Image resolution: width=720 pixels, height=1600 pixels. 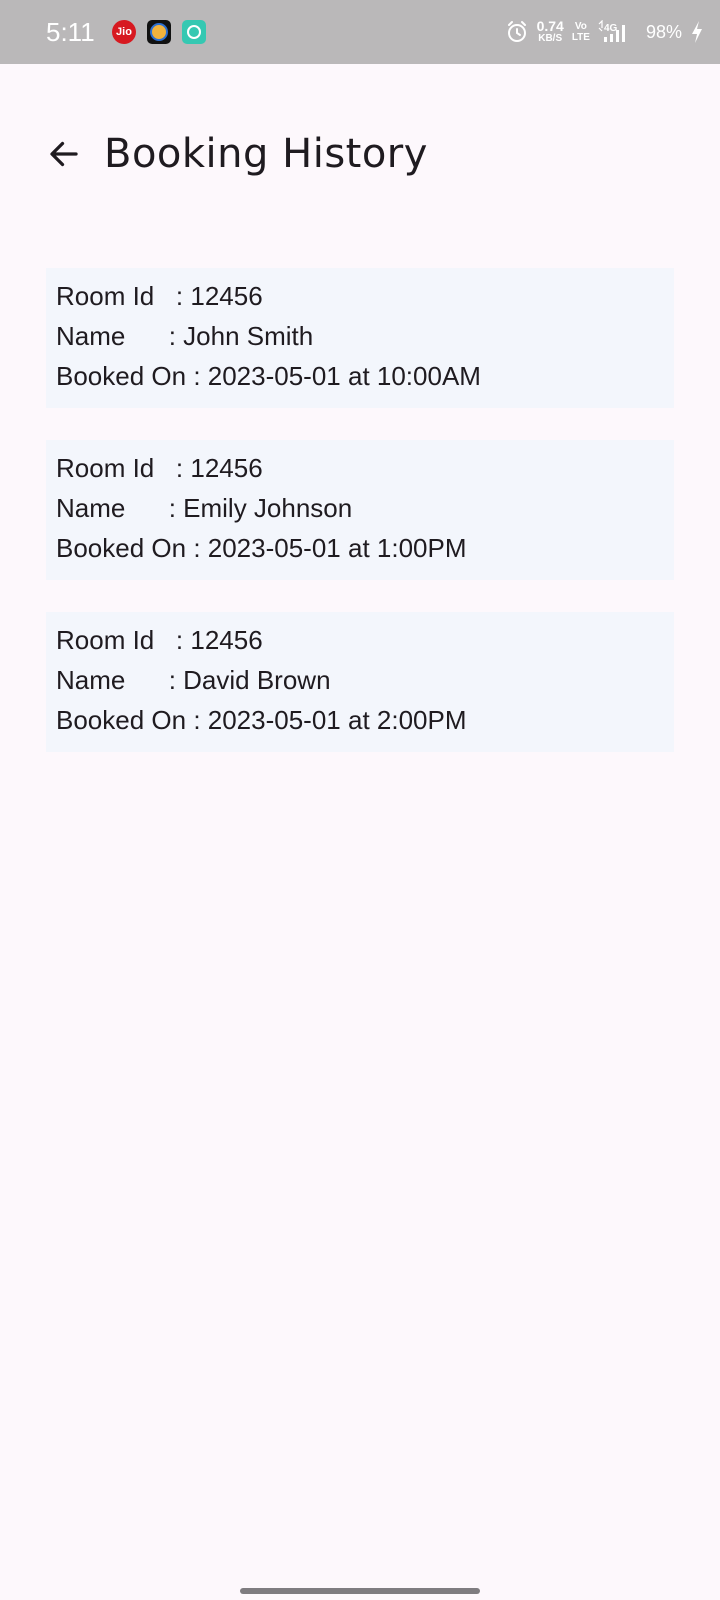 What do you see at coordinates (70, 32) in the screenshot?
I see `status-time: 5:11` at bounding box center [70, 32].